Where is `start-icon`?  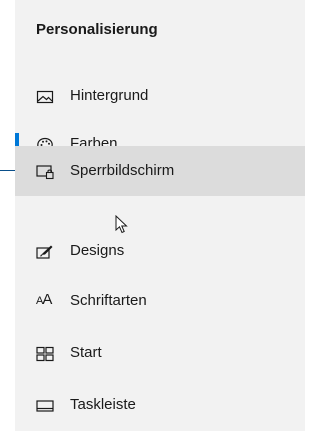 start-icon is located at coordinates (45, 354).